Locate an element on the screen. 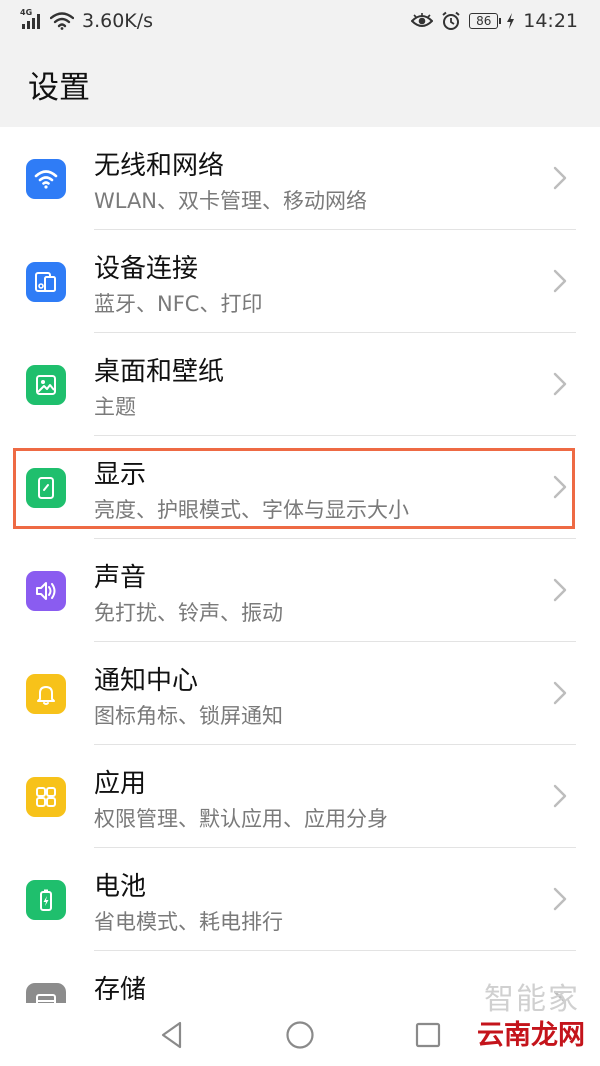 The height and width of the screenshot is (1066, 600). display-icon is located at coordinates (46, 488).